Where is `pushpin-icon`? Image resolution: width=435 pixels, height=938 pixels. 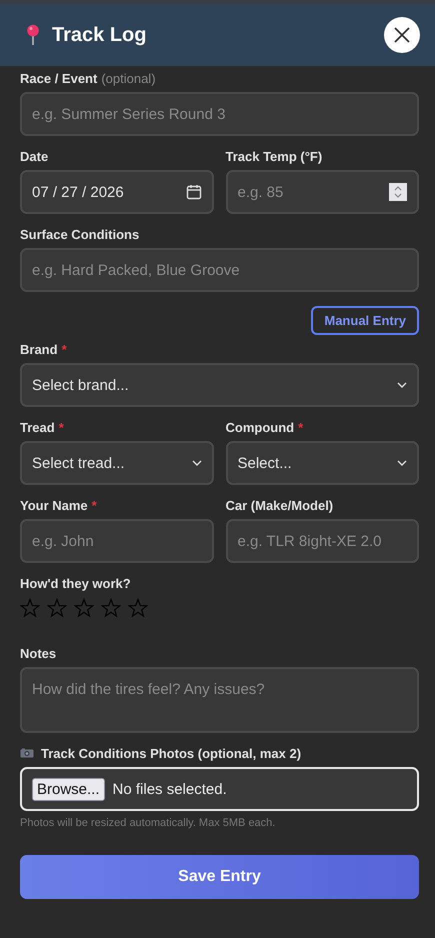
pushpin-icon is located at coordinates (33, 35).